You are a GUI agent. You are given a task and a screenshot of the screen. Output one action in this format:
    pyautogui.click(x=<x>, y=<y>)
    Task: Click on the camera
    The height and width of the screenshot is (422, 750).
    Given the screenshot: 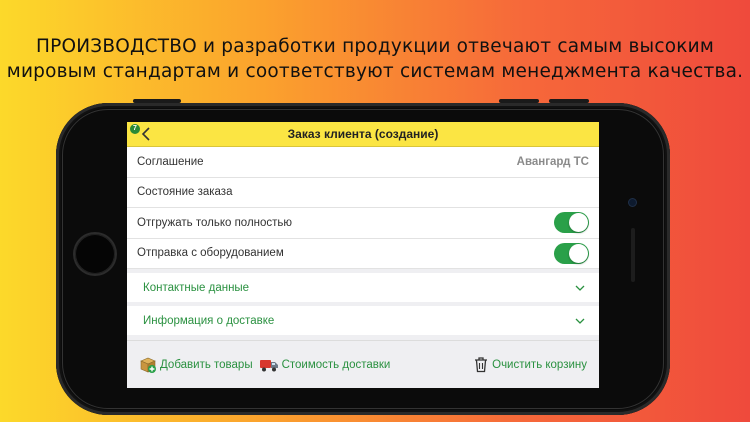 What is the action you would take?
    pyautogui.click(x=632, y=202)
    